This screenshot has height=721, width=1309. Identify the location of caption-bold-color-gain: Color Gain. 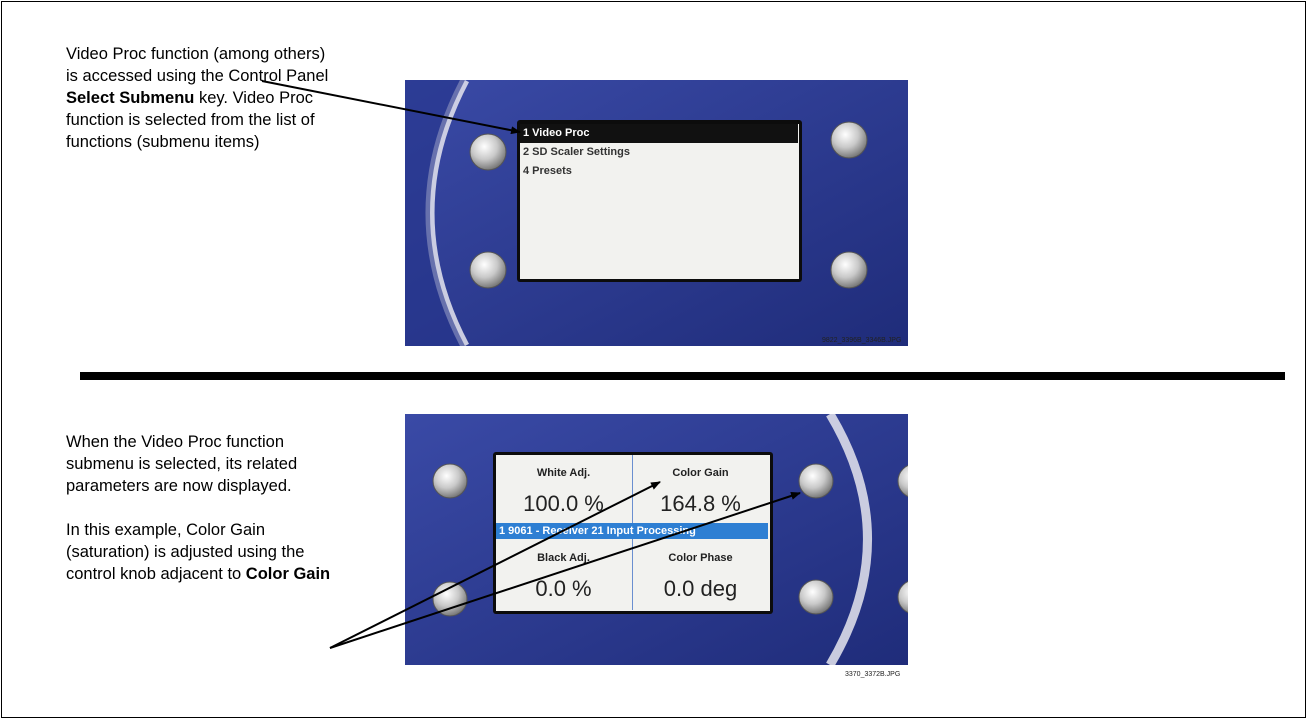
(288, 574).